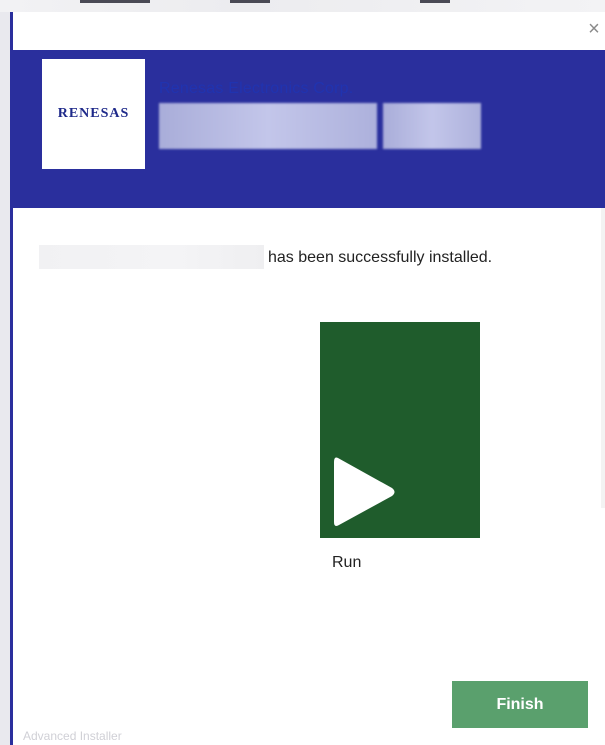 This screenshot has width=605, height=745. I want to click on redacted-product-title, so click(268, 126).